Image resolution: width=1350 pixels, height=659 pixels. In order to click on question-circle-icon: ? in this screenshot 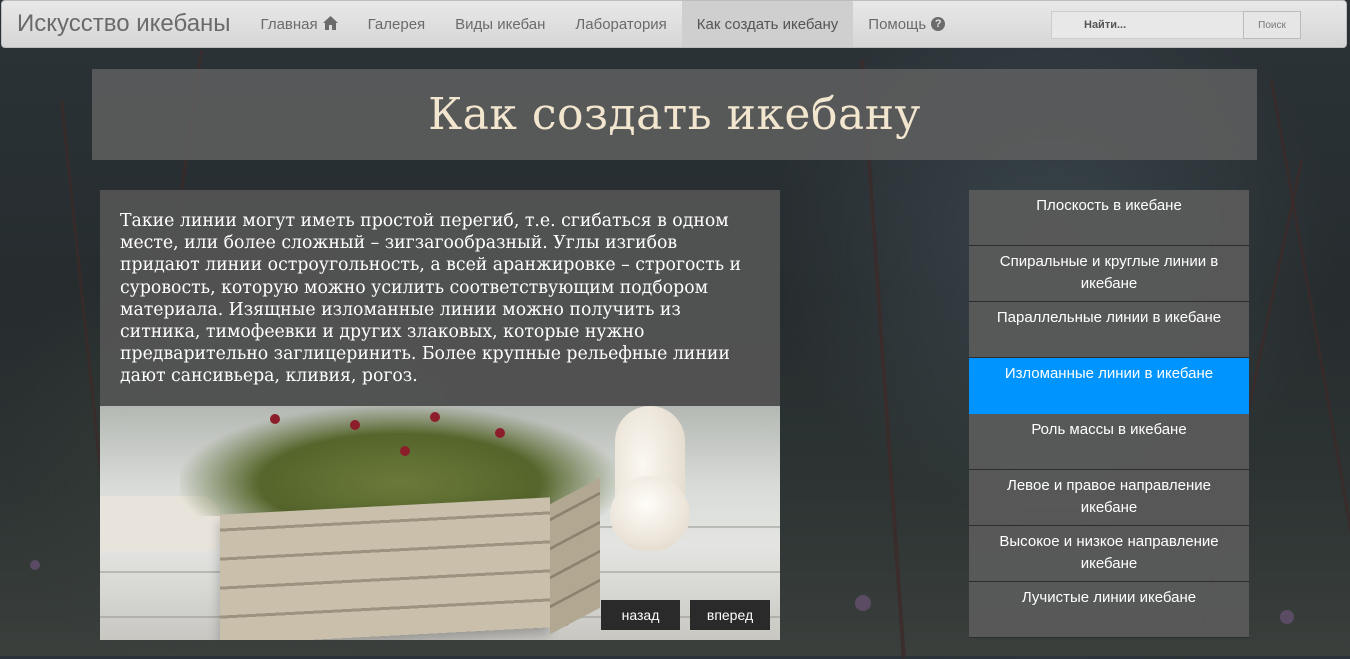, I will do `click(938, 24)`.